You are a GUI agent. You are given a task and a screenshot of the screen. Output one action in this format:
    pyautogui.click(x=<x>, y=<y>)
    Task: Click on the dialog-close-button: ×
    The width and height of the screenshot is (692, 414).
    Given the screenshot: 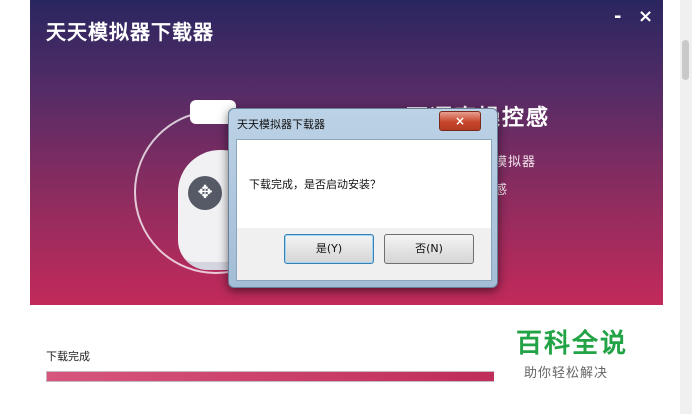 What is the action you would take?
    pyautogui.click(x=460, y=121)
    